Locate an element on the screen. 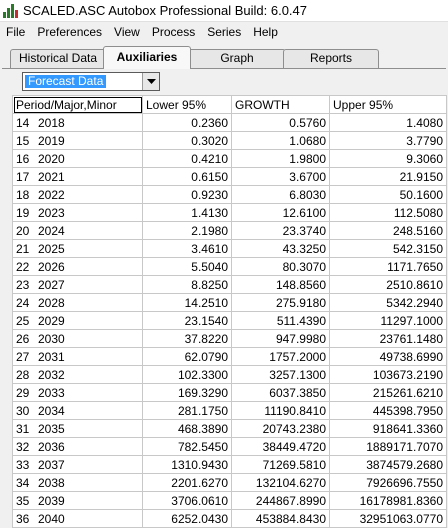 The height and width of the screenshot is (528, 448). tab-reports: Reports is located at coordinates (331, 58).